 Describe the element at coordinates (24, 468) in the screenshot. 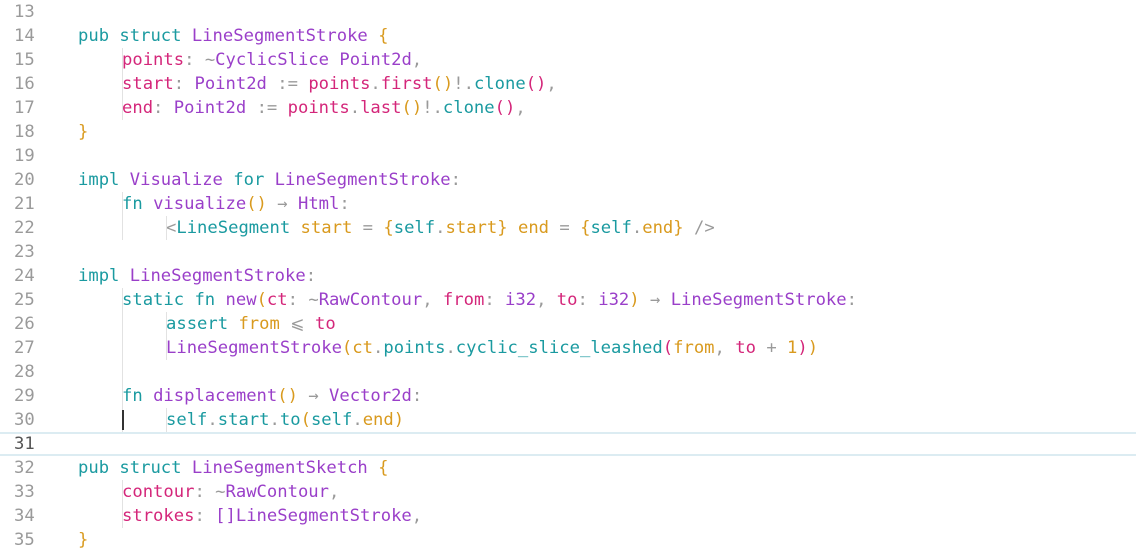

I see `line-number: 32` at that location.